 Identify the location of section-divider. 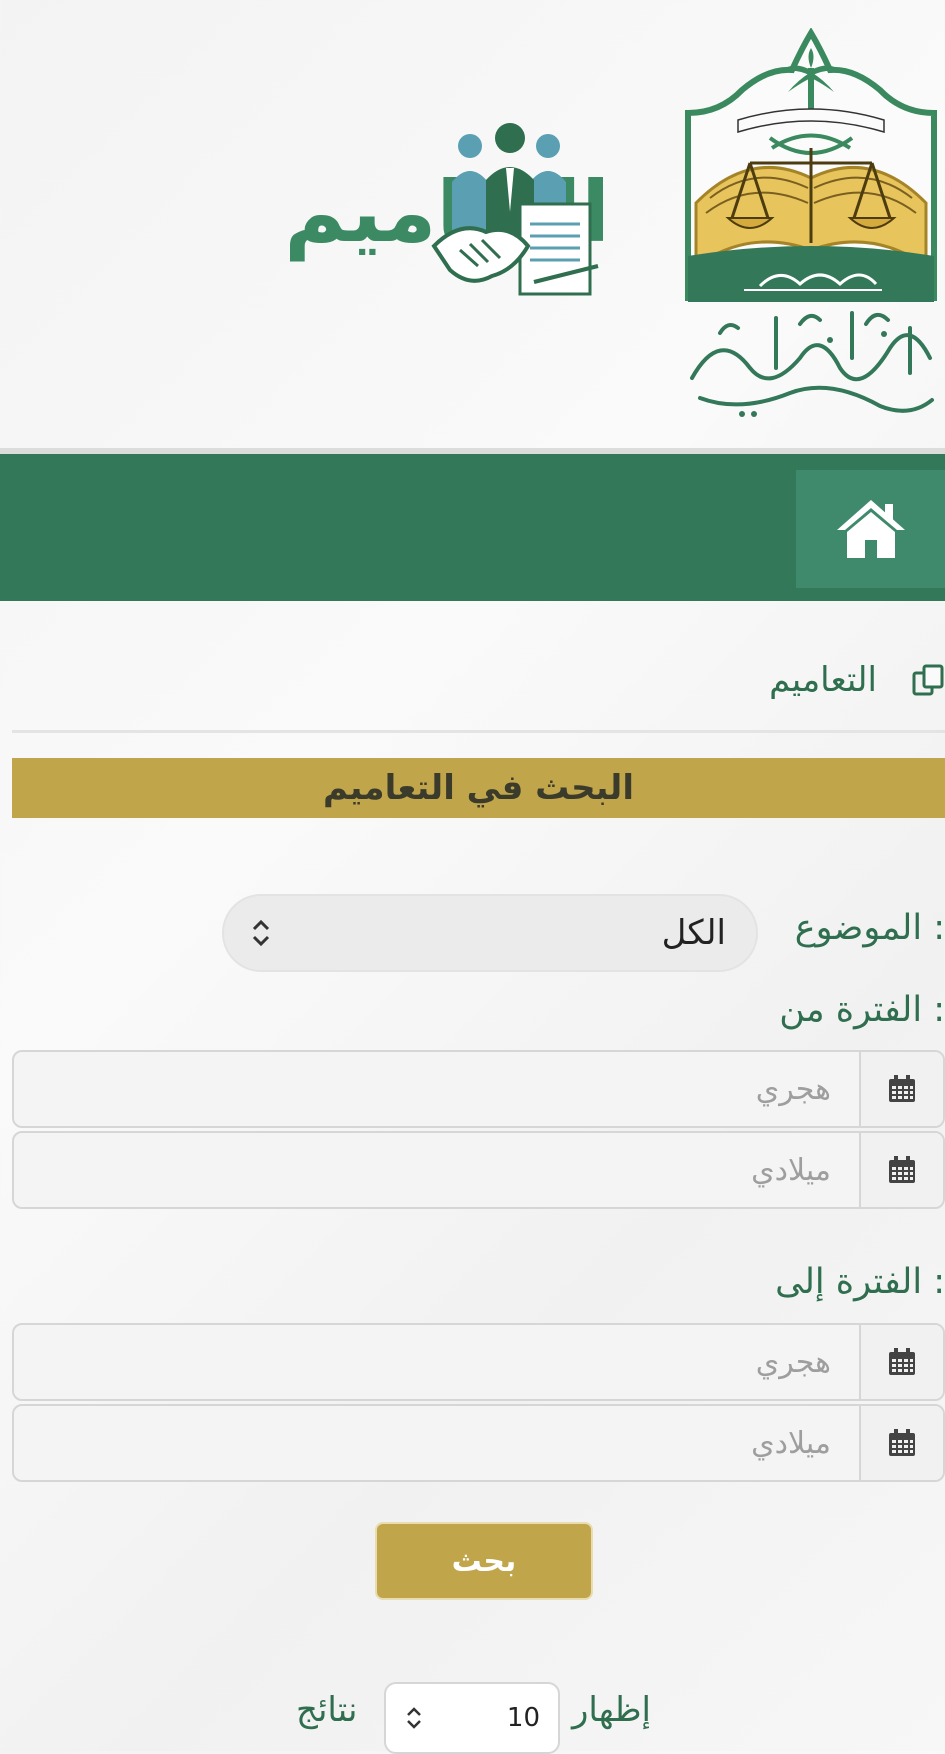
(478, 731).